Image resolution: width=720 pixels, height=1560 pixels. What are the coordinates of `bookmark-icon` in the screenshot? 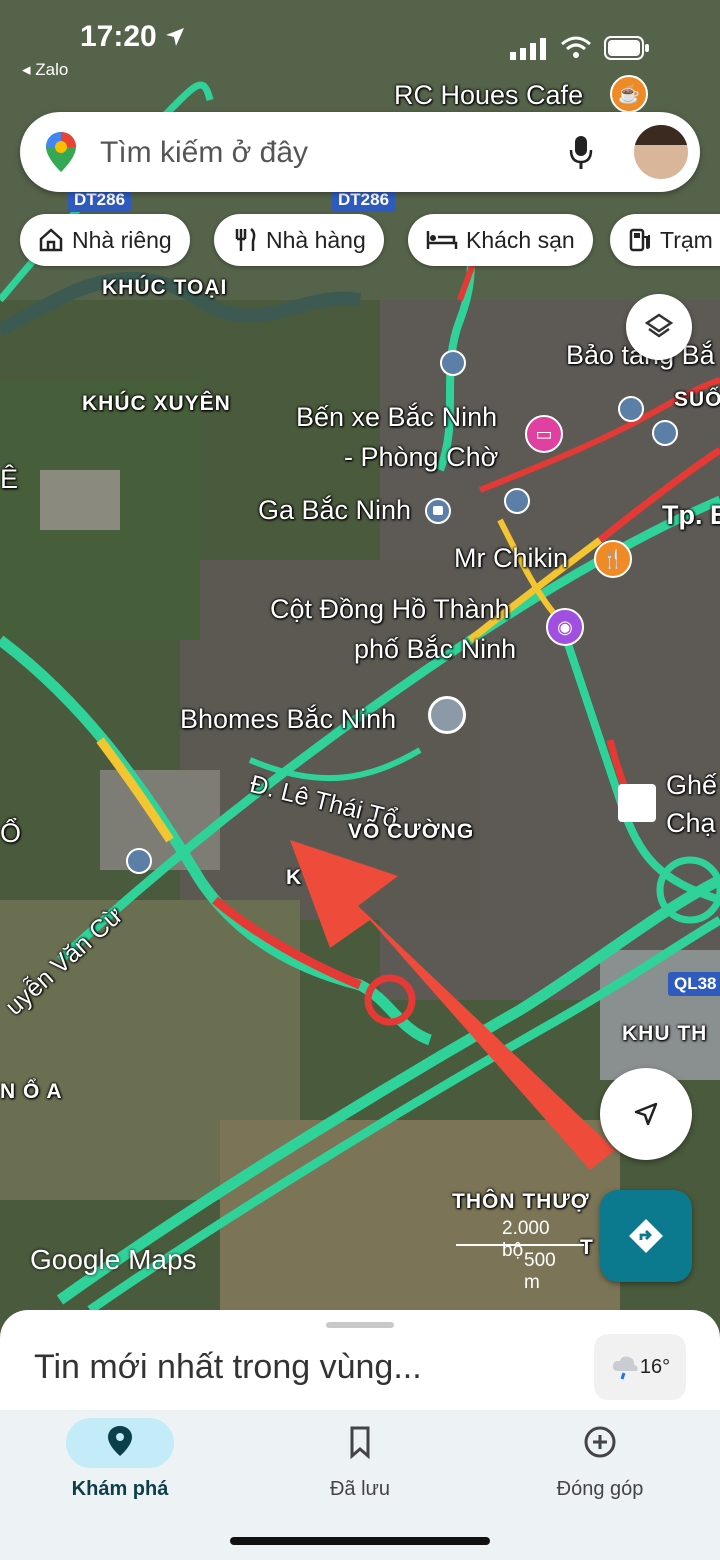 It's located at (360, 1443).